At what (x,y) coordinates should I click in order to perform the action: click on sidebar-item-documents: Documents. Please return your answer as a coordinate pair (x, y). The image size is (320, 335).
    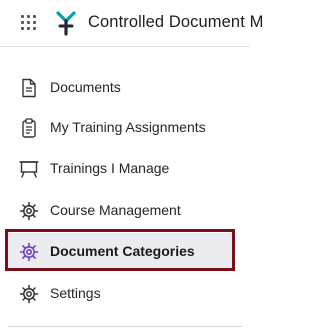
    Looking at the image, I should click on (125, 88).